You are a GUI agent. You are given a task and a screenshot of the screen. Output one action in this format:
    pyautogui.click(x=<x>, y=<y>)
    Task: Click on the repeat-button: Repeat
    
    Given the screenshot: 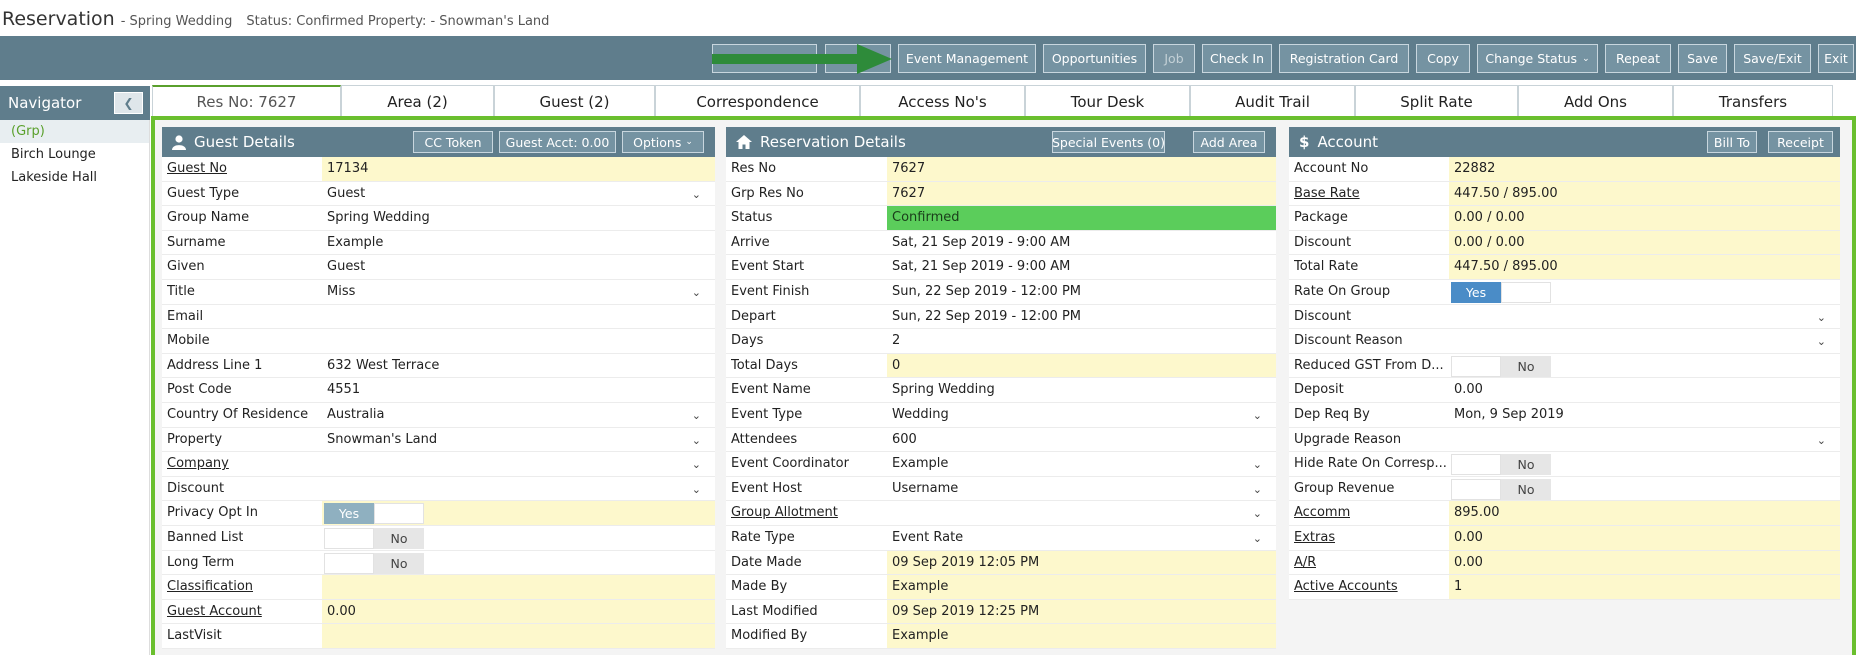 What is the action you would take?
    pyautogui.click(x=1638, y=58)
    